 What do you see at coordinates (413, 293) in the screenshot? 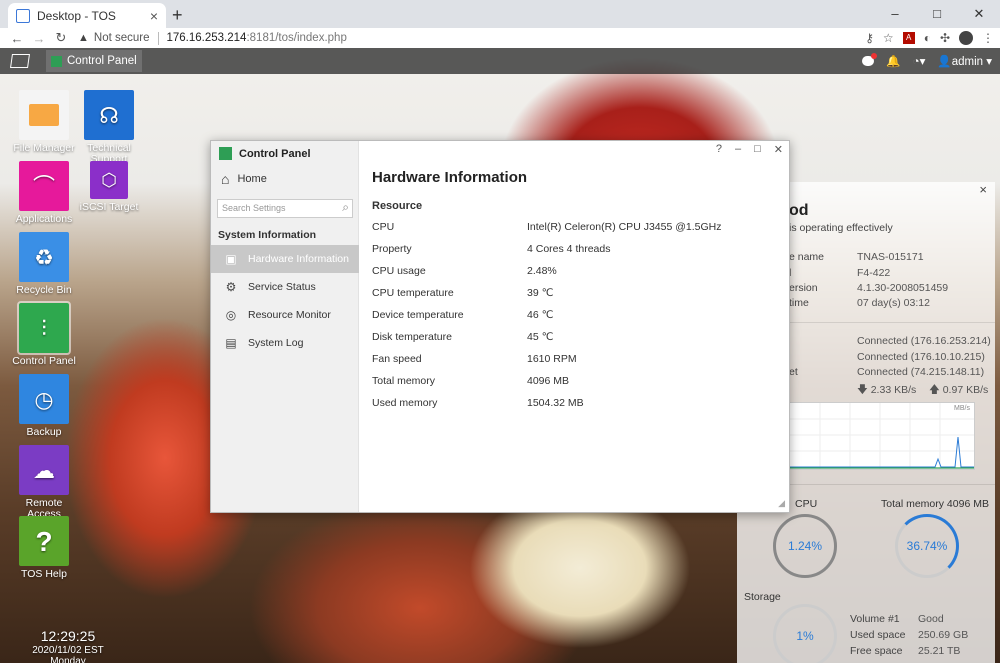
I see `info-key: CPU temperature` at bounding box center [413, 293].